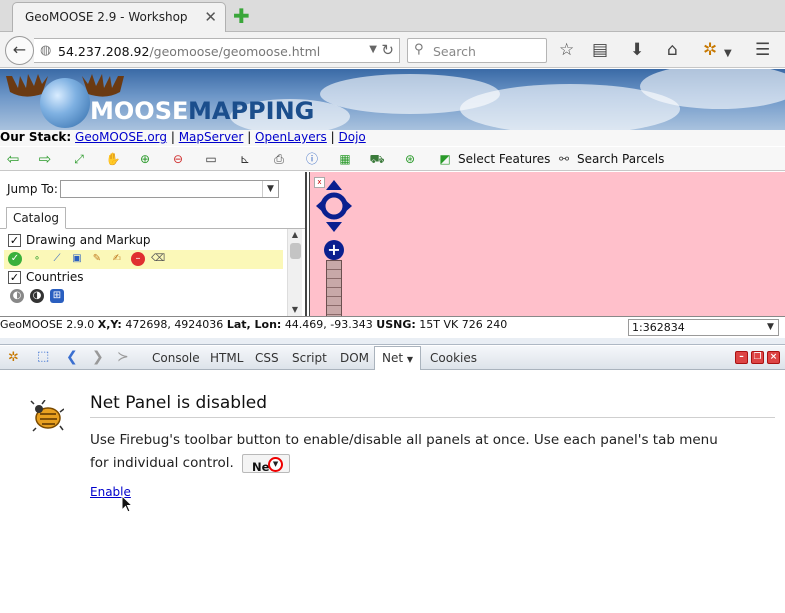 The image size is (785, 613). Describe the element at coordinates (43, 357) in the screenshot. I see `inspect-icon: ⬚` at that location.